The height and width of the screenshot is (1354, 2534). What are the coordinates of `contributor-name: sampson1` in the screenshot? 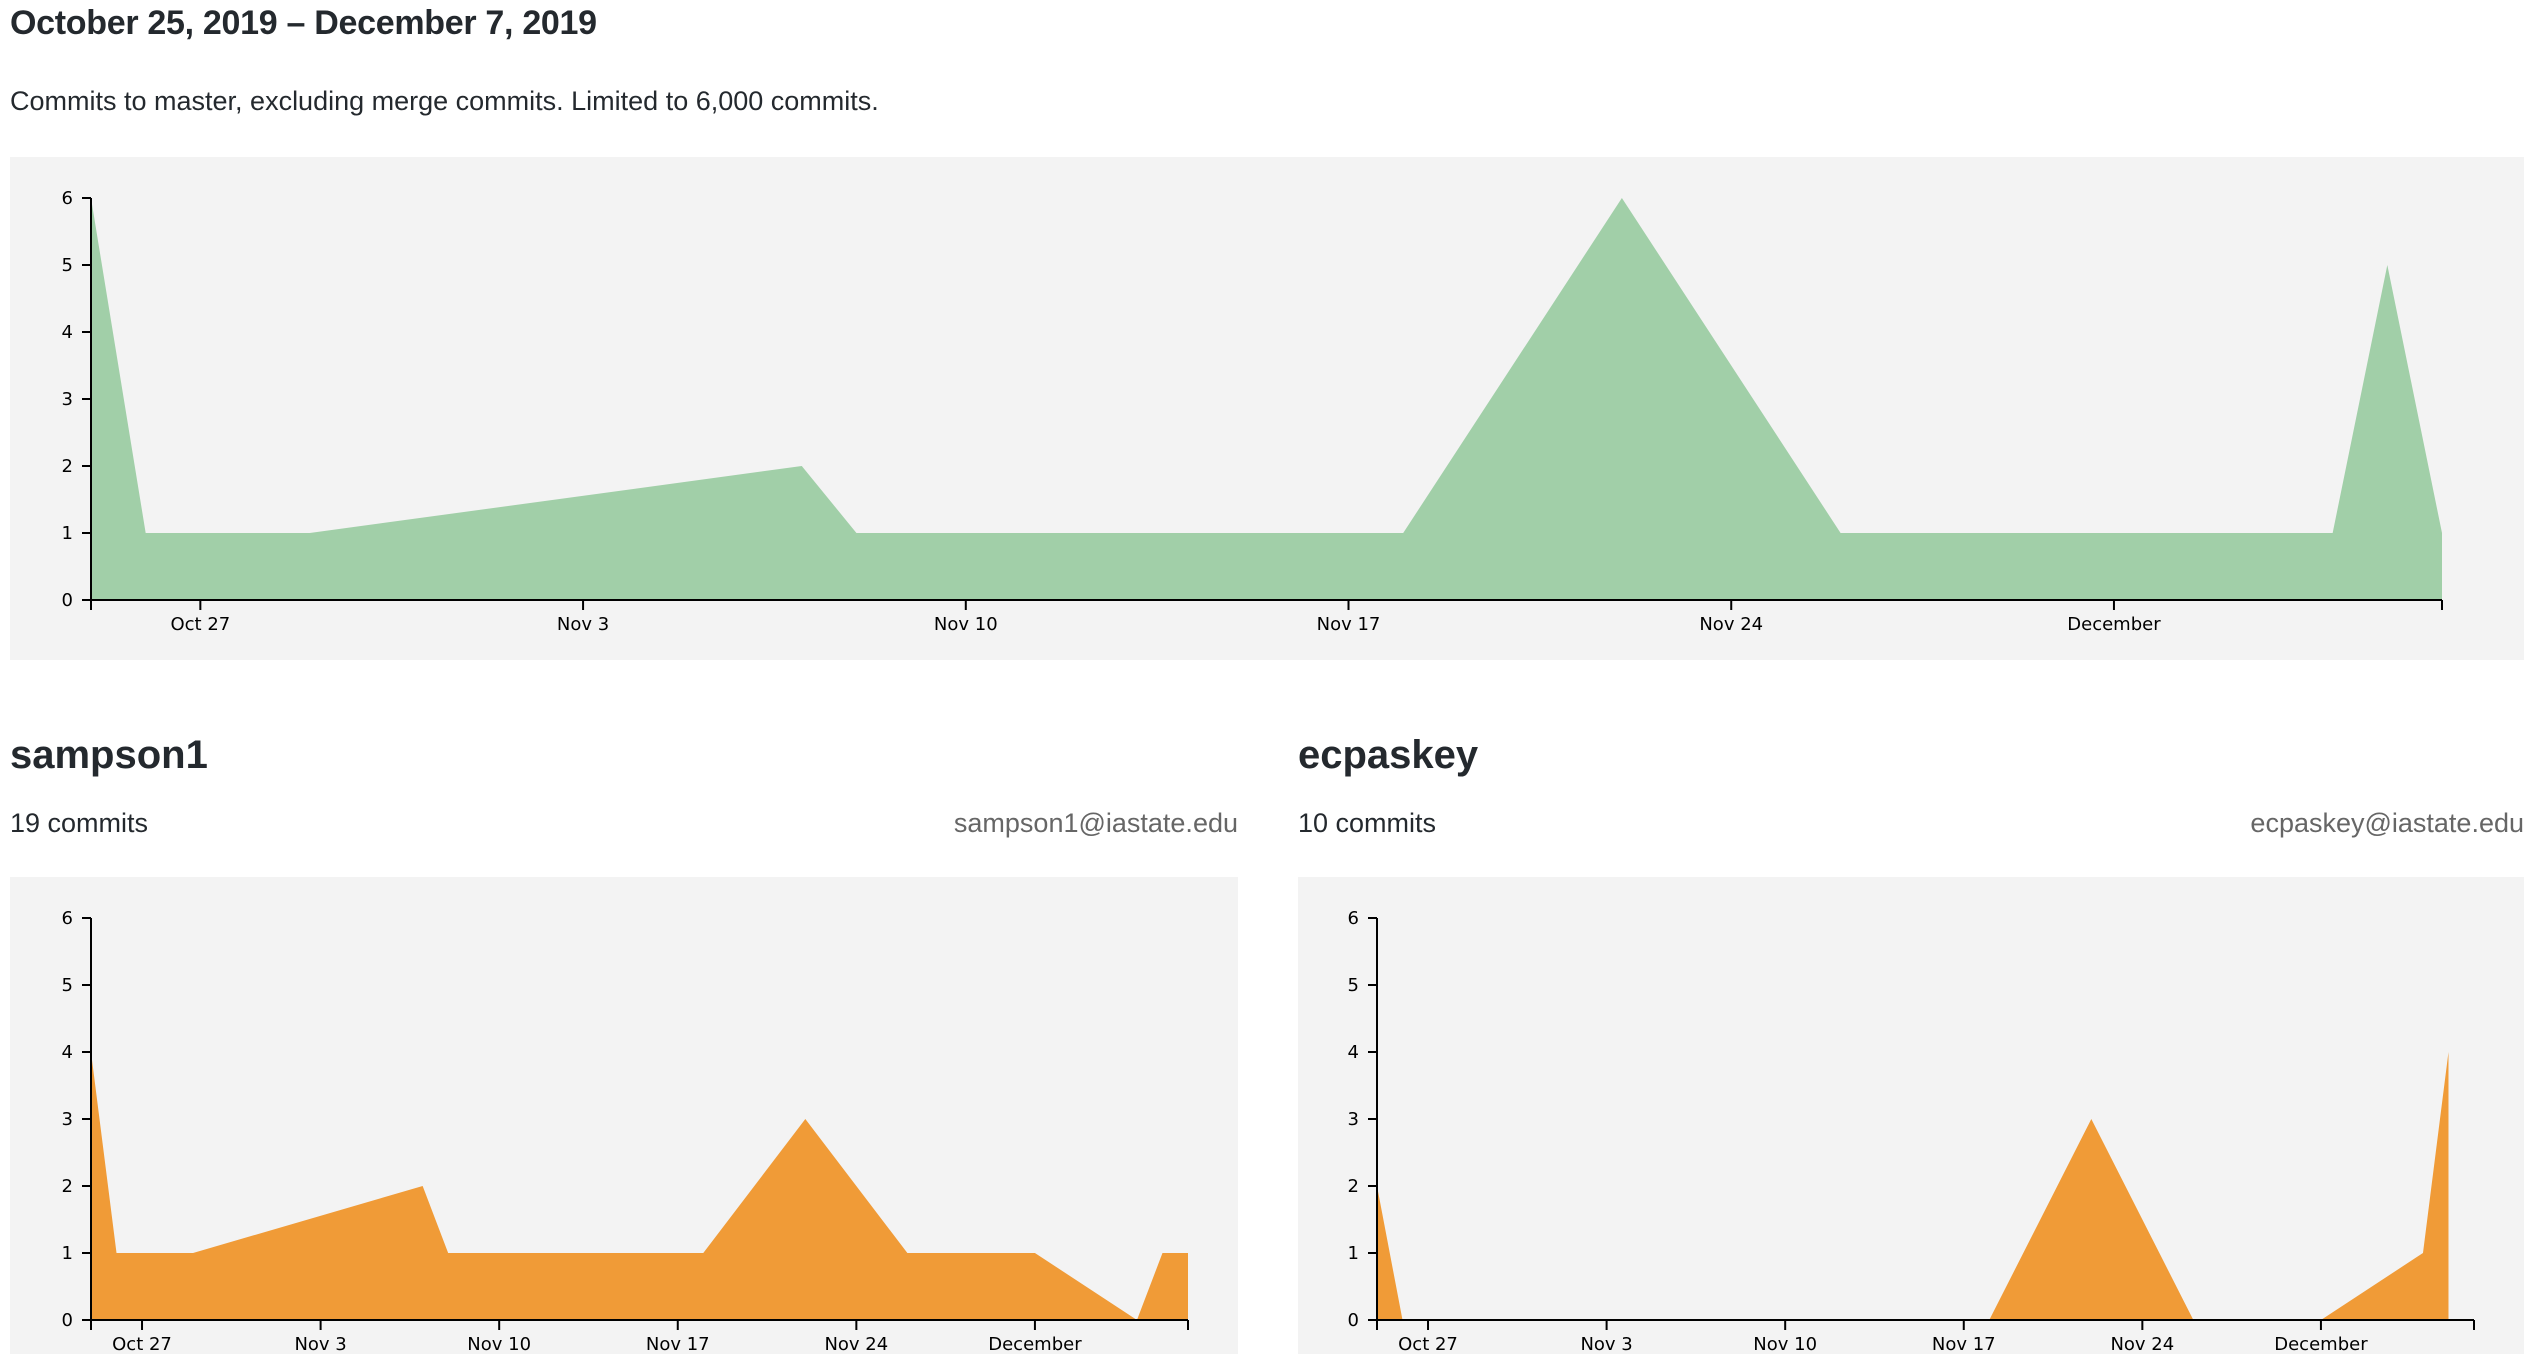 It's located at (109, 755).